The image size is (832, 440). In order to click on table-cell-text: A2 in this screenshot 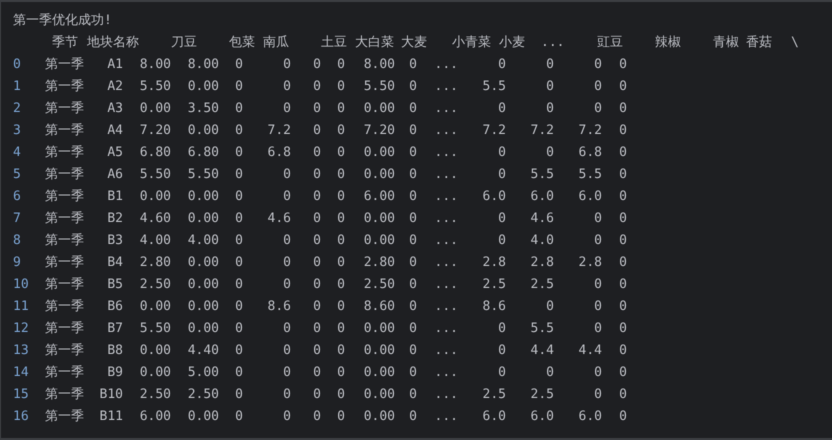, I will do `click(114, 87)`.